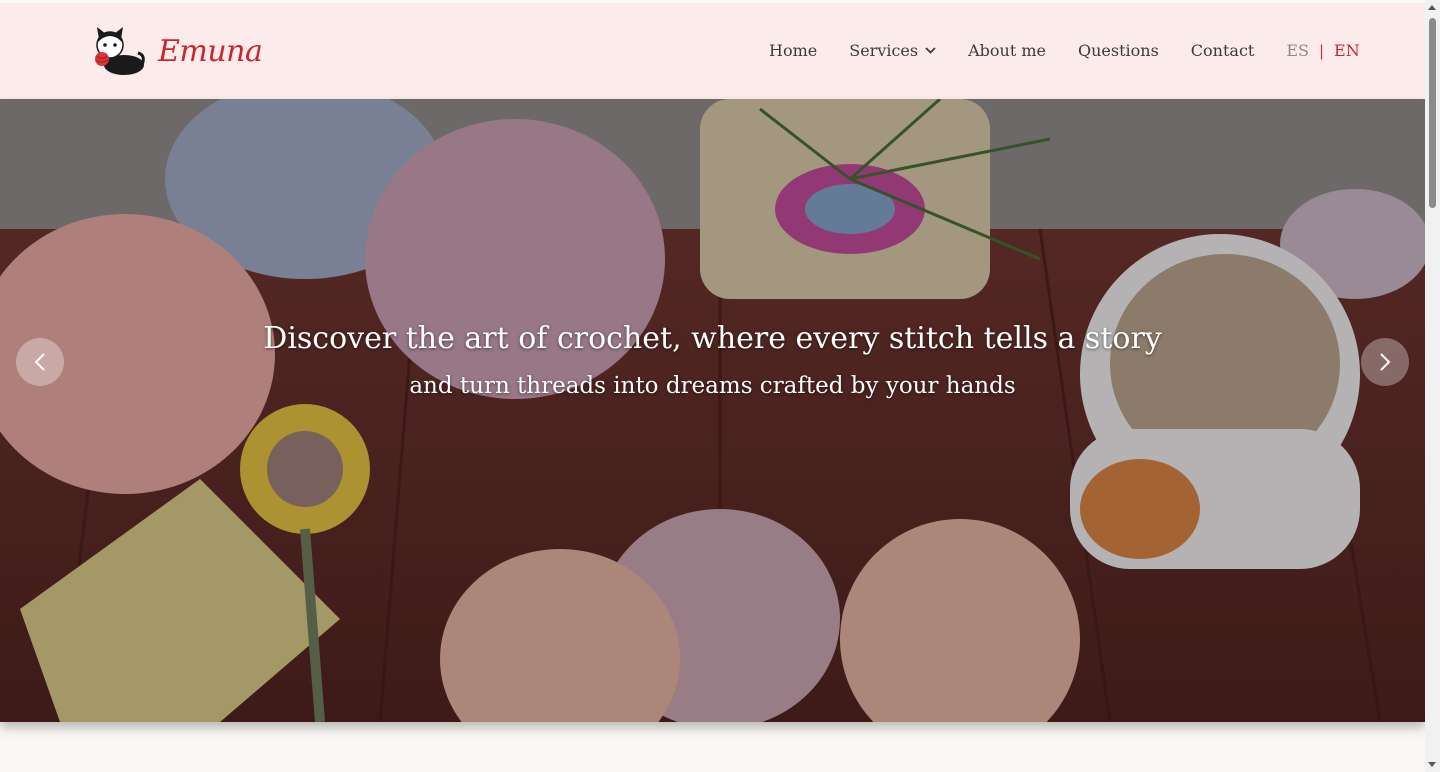 The height and width of the screenshot is (772, 1440). What do you see at coordinates (1432, 7) in the screenshot?
I see `scroll-up-arrow-icon` at bounding box center [1432, 7].